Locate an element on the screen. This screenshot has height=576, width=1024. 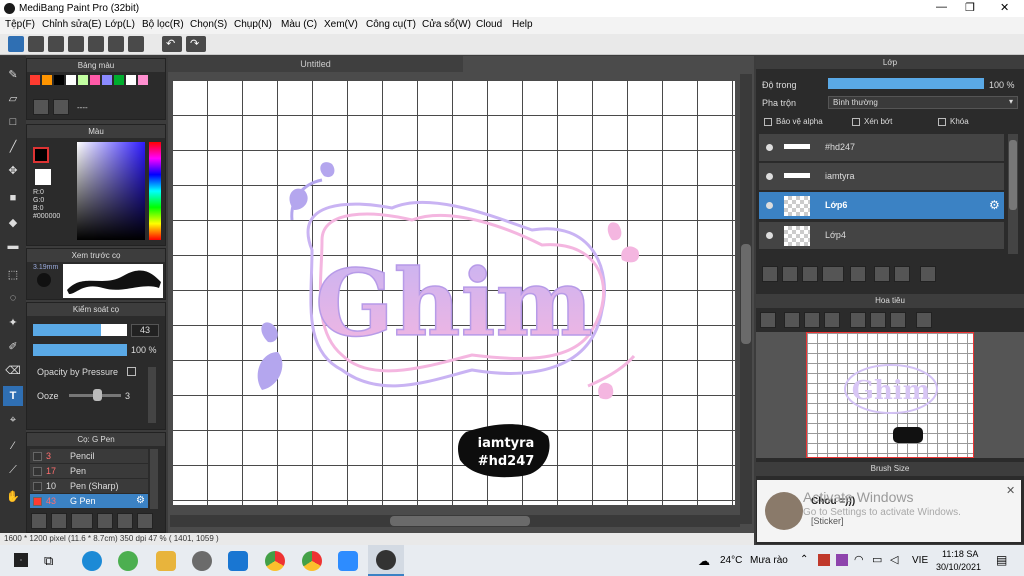
brush-menu-icon is located at coordinates (82, 521).